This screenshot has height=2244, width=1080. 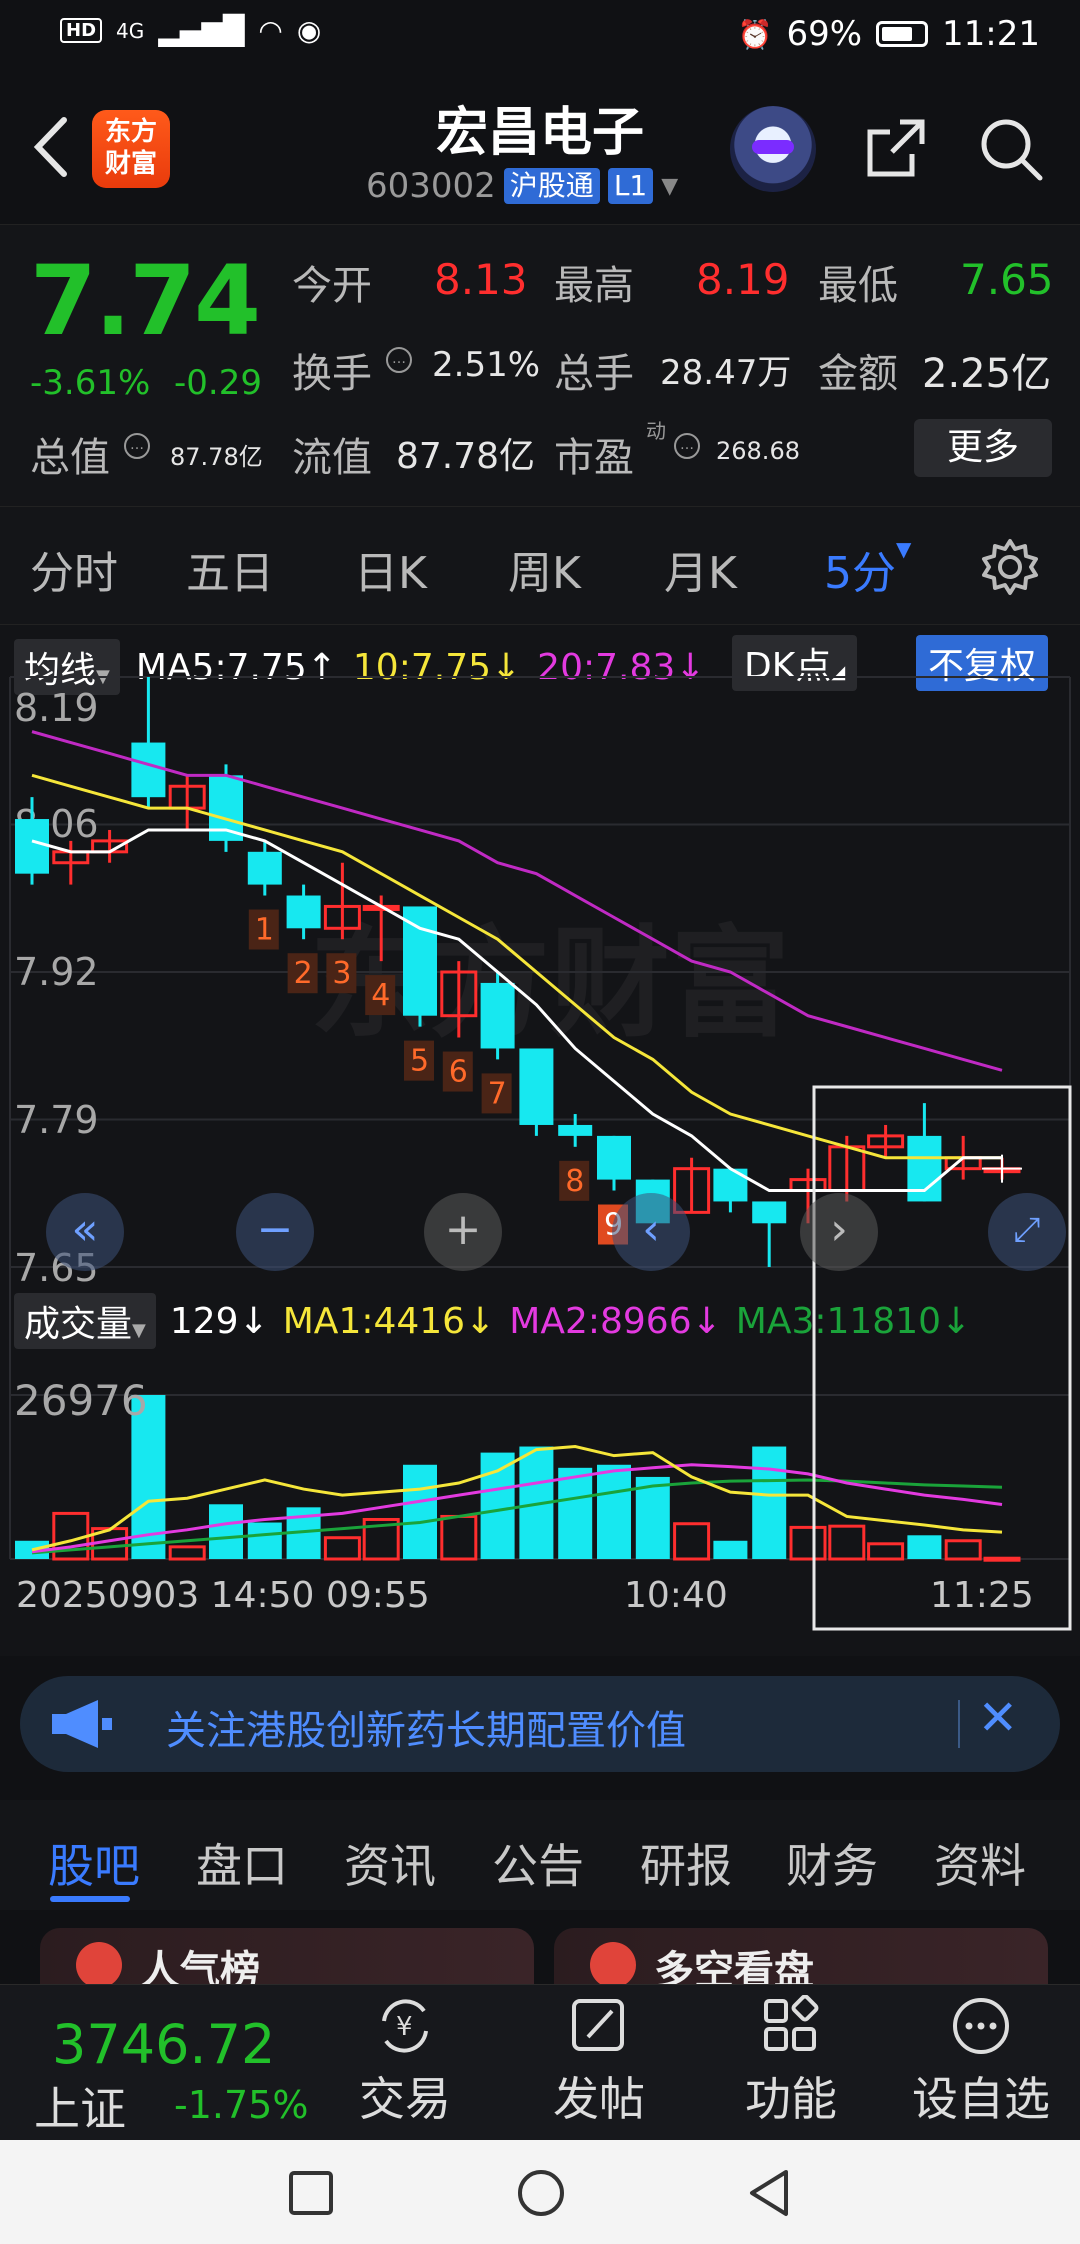 I want to click on stock-subtitle: 603002 沪股通 L1 ▼, so click(x=522, y=186).